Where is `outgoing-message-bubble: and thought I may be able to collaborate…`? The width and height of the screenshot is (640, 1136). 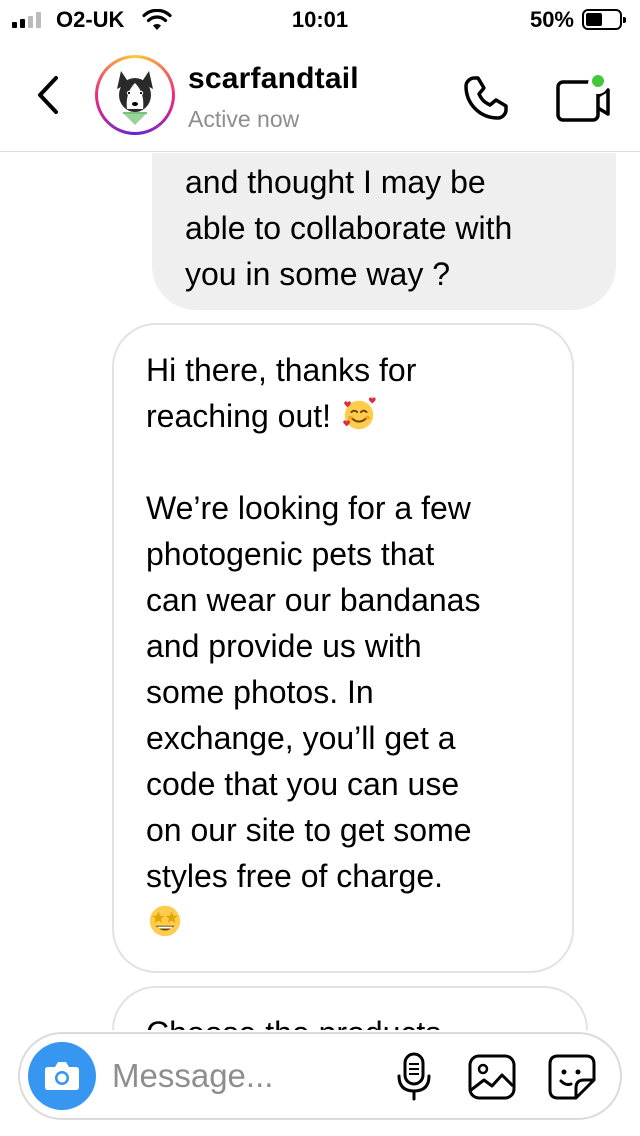
outgoing-message-bubble: and thought I may be able to collaborate… is located at coordinates (384, 231).